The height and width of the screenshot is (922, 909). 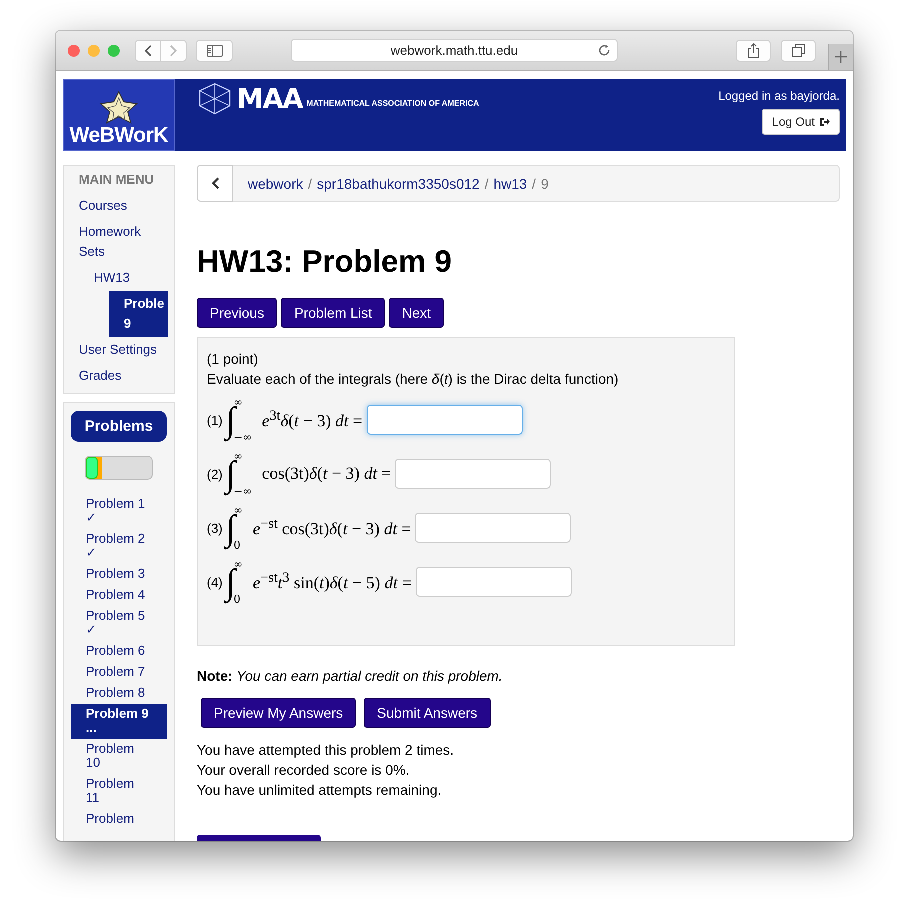 I want to click on nav-button: Next, so click(x=416, y=313).